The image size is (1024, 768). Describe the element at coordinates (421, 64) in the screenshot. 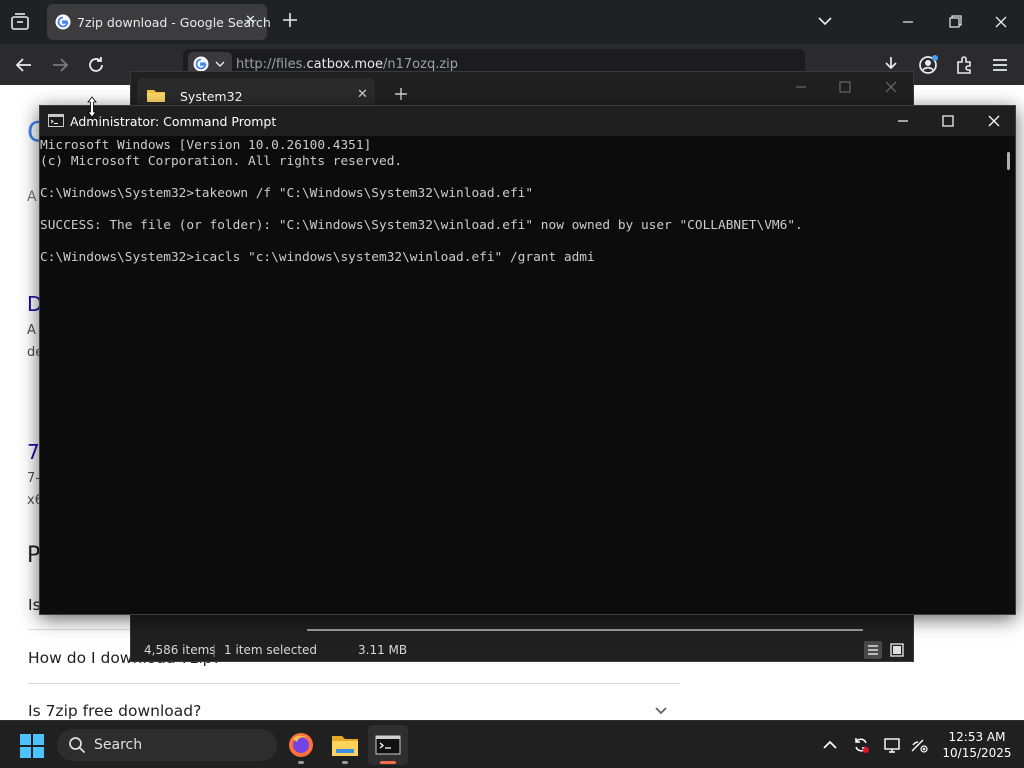

I see `url-path: /n17ozq.zip` at that location.